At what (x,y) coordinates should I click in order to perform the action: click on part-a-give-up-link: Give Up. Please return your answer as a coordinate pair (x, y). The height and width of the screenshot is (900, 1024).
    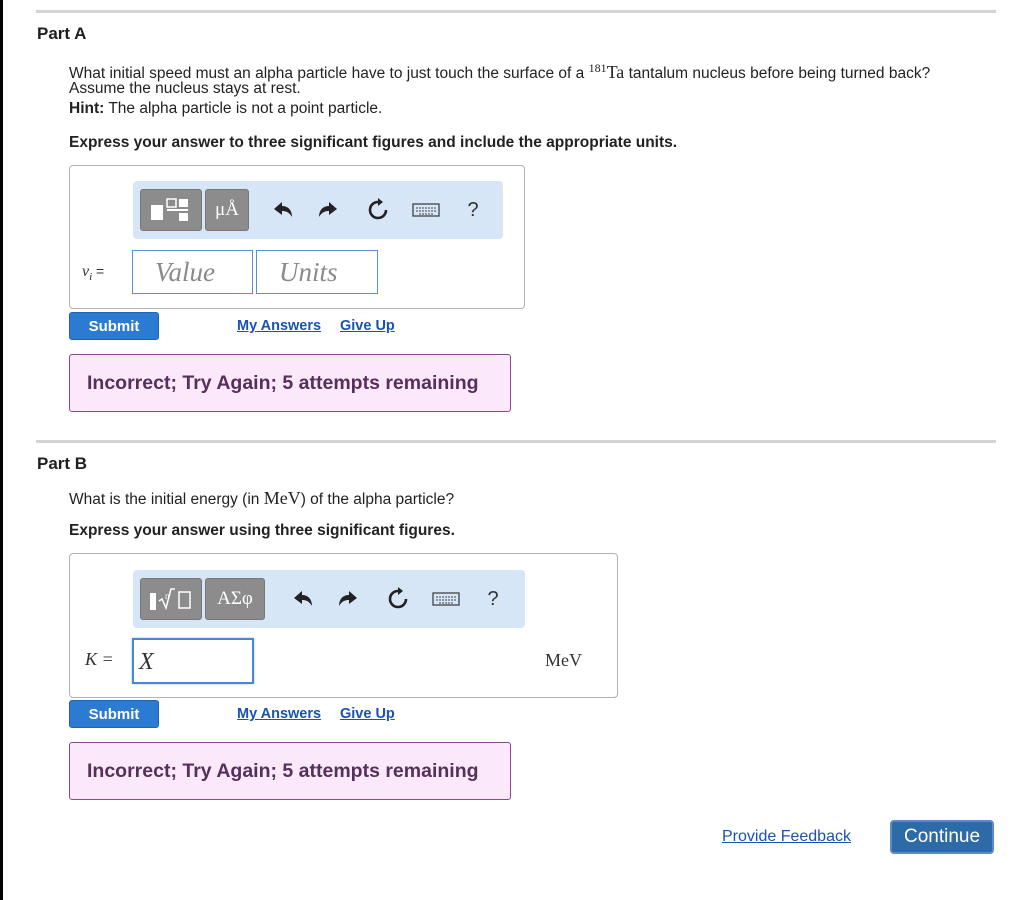
    Looking at the image, I should click on (367, 326).